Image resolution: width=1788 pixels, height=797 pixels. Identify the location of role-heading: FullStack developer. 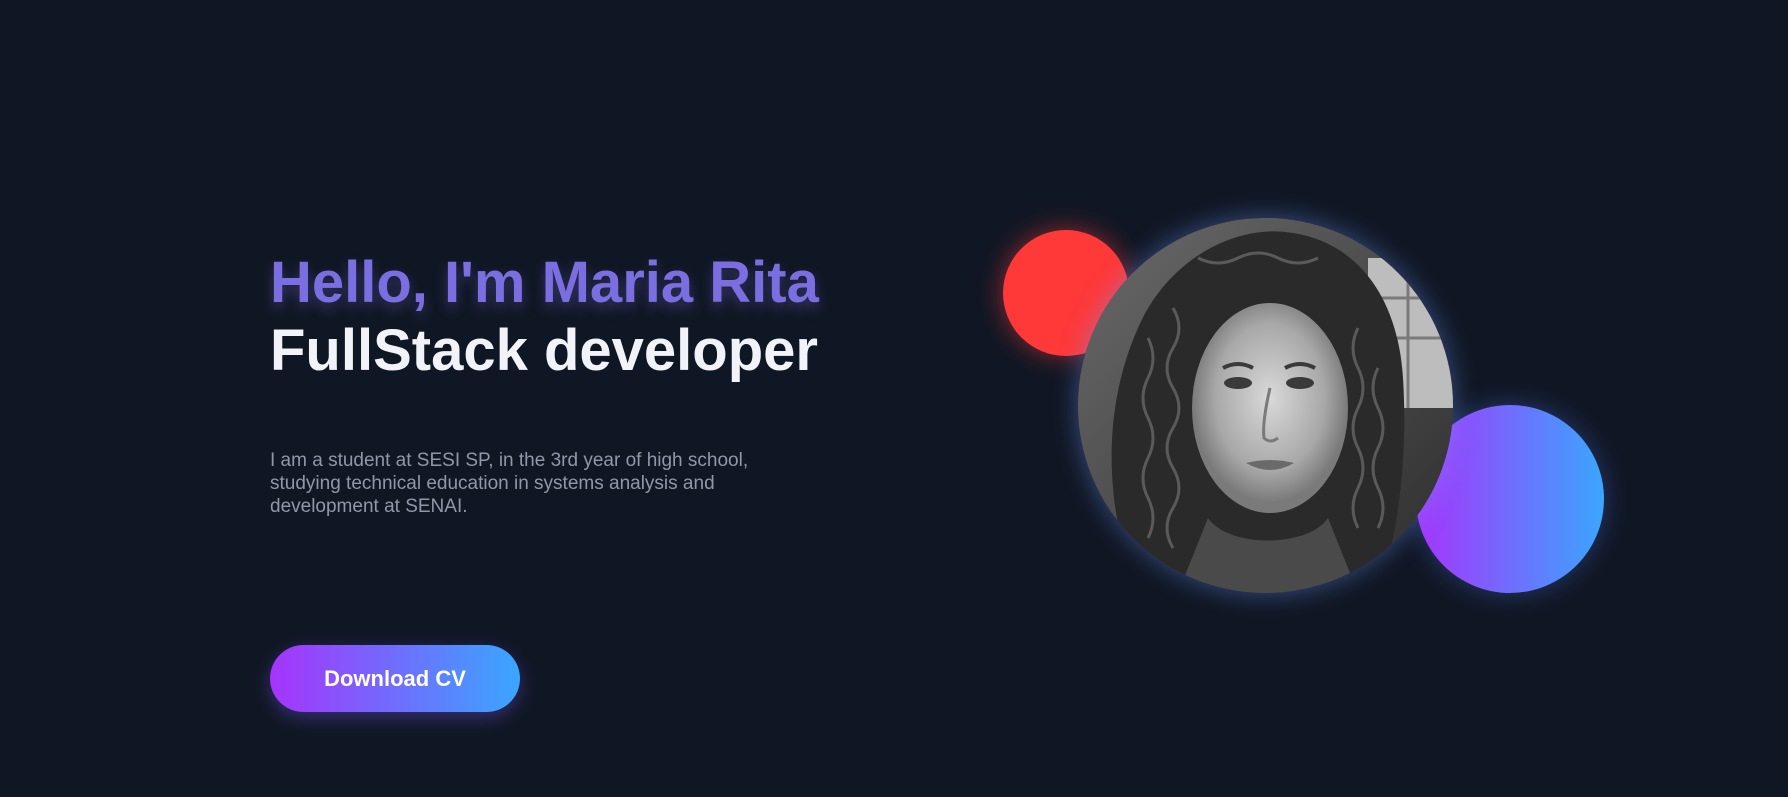
(544, 350).